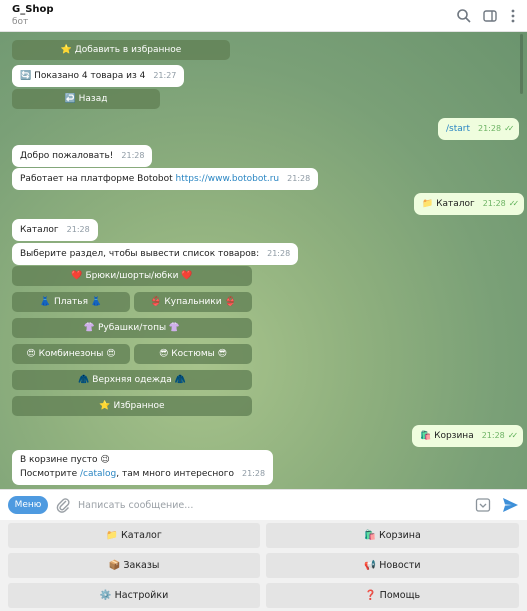 The height and width of the screenshot is (611, 527). Describe the element at coordinates (193, 302) in the screenshot. I see `swimwear-button: 👙 Купальники 👙` at that location.